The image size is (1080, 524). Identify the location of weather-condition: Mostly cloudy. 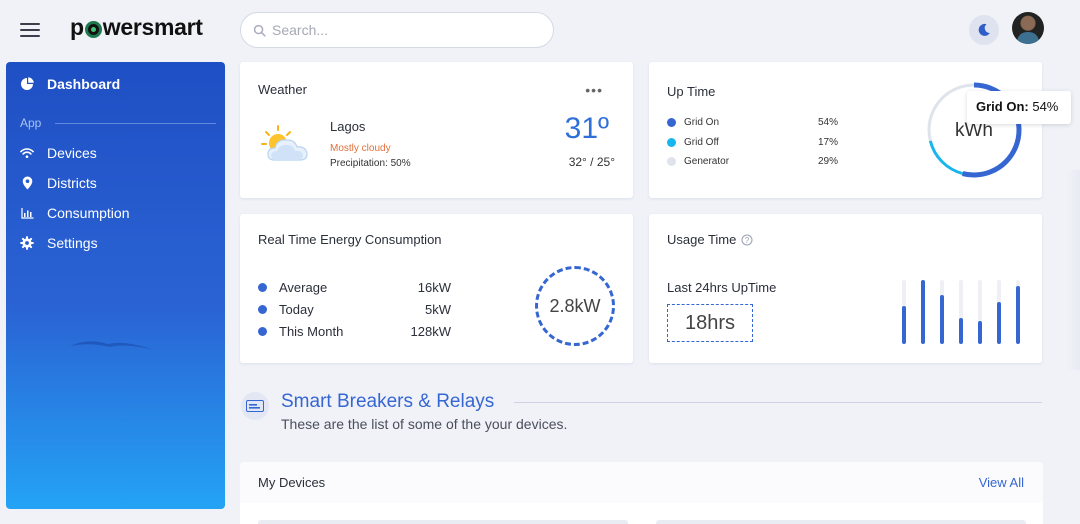
(360, 148).